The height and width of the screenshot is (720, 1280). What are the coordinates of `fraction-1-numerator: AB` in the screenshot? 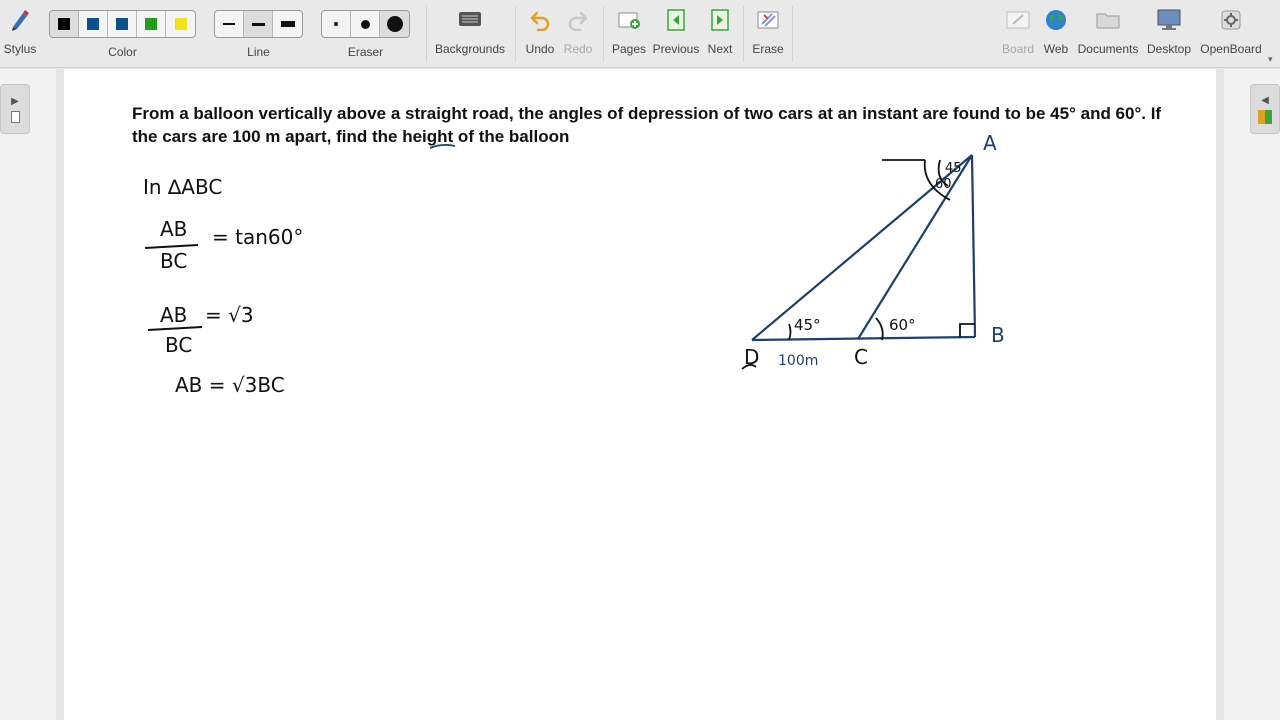 It's located at (173, 229).